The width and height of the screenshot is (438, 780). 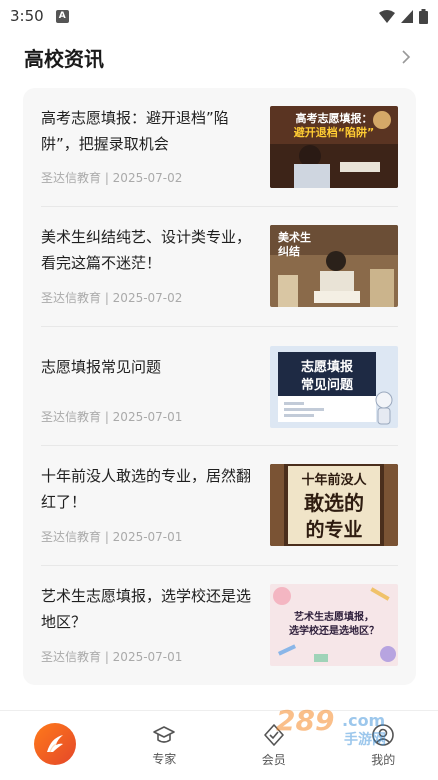 I want to click on tab-label: 会员, so click(x=273, y=760).